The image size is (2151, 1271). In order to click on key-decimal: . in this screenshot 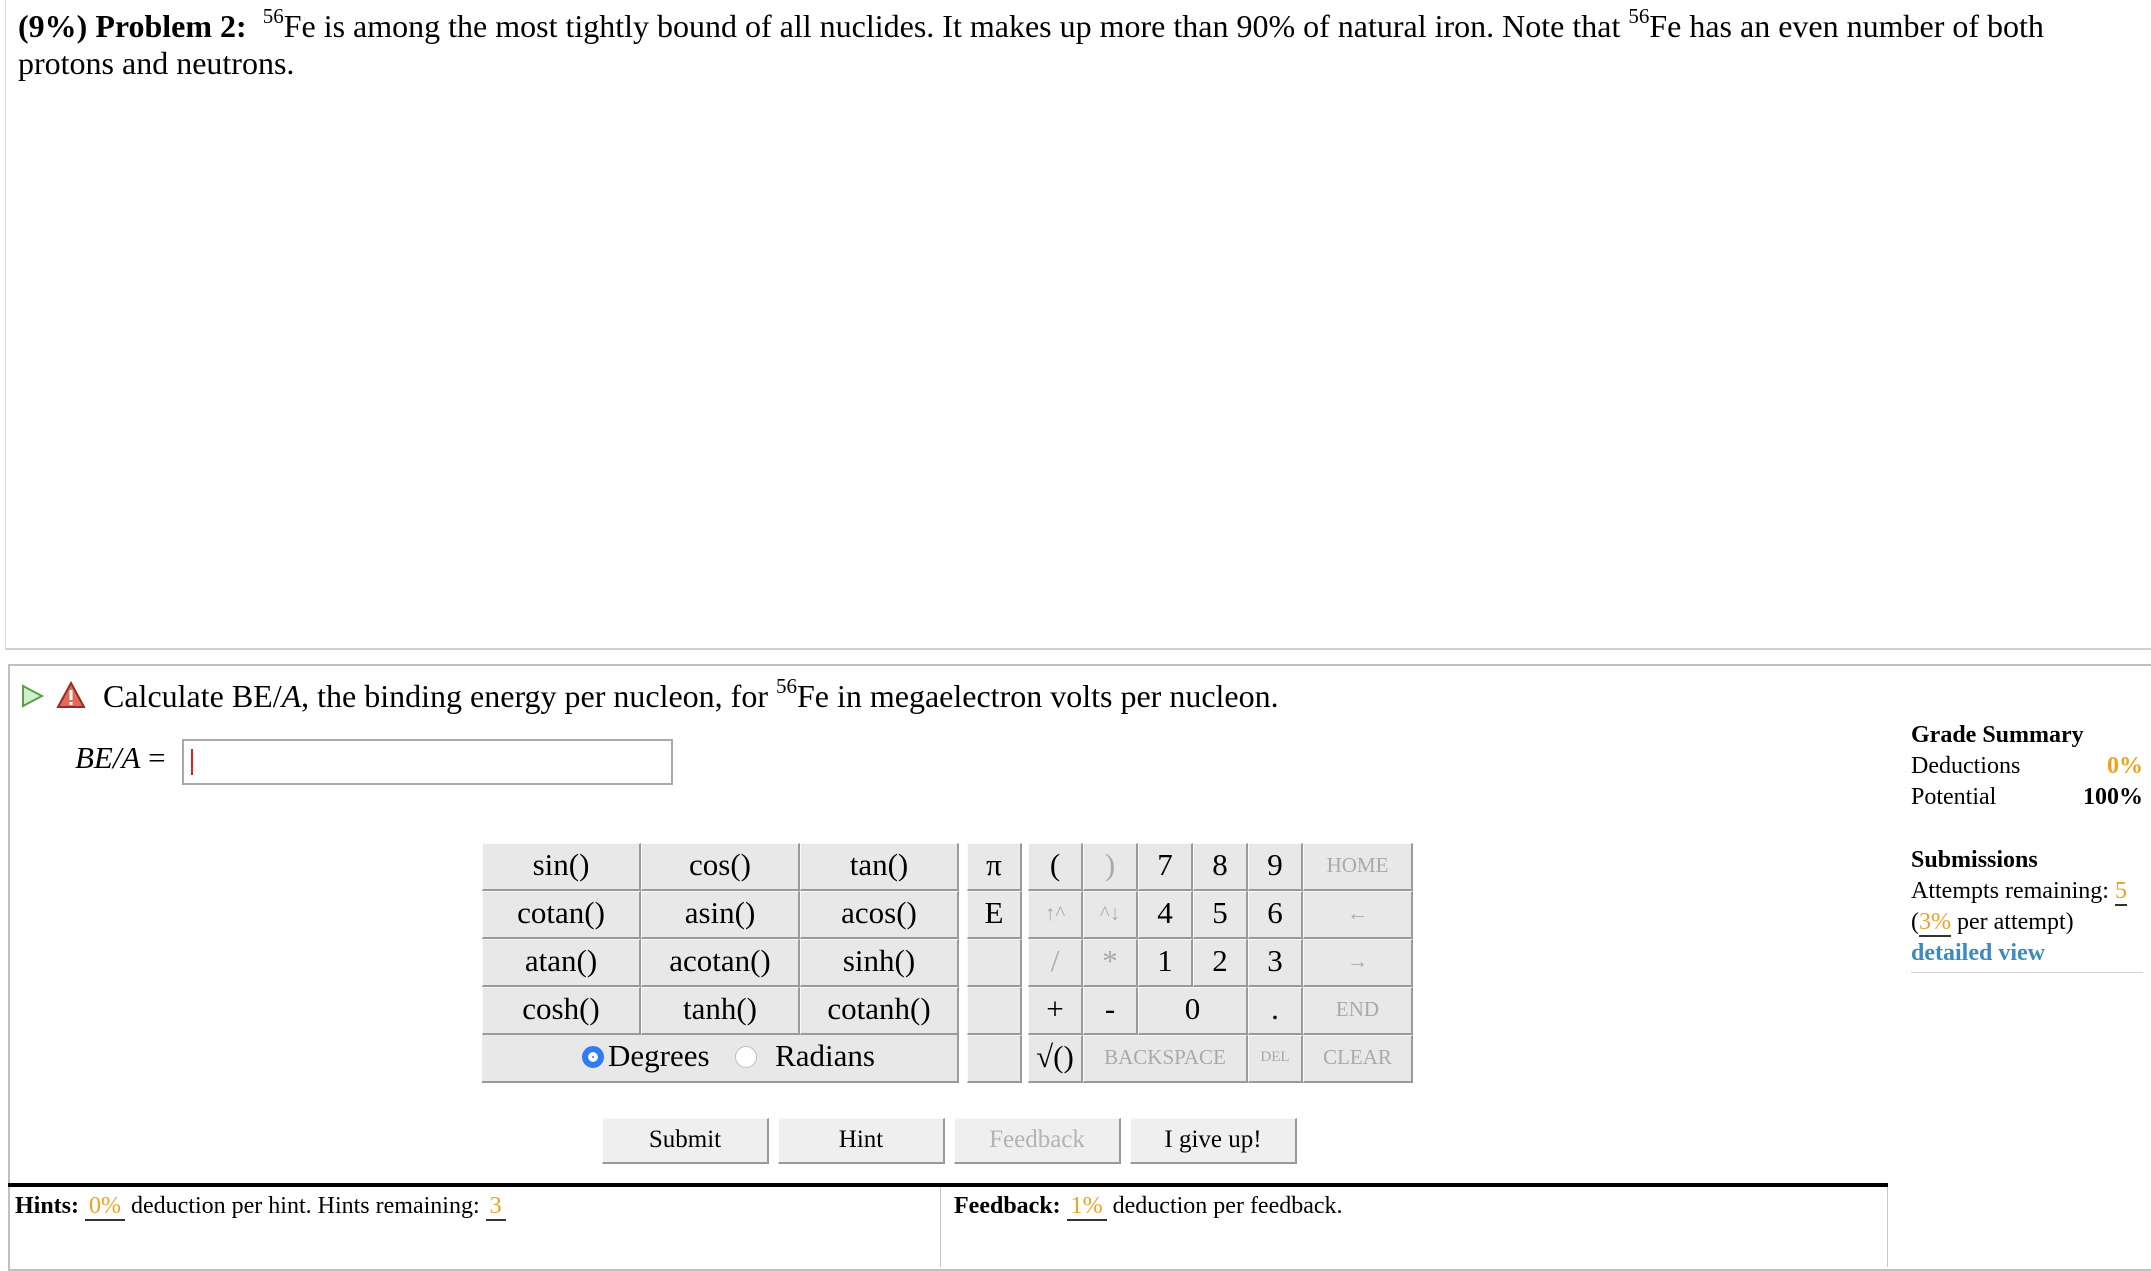, I will do `click(1275, 1011)`.